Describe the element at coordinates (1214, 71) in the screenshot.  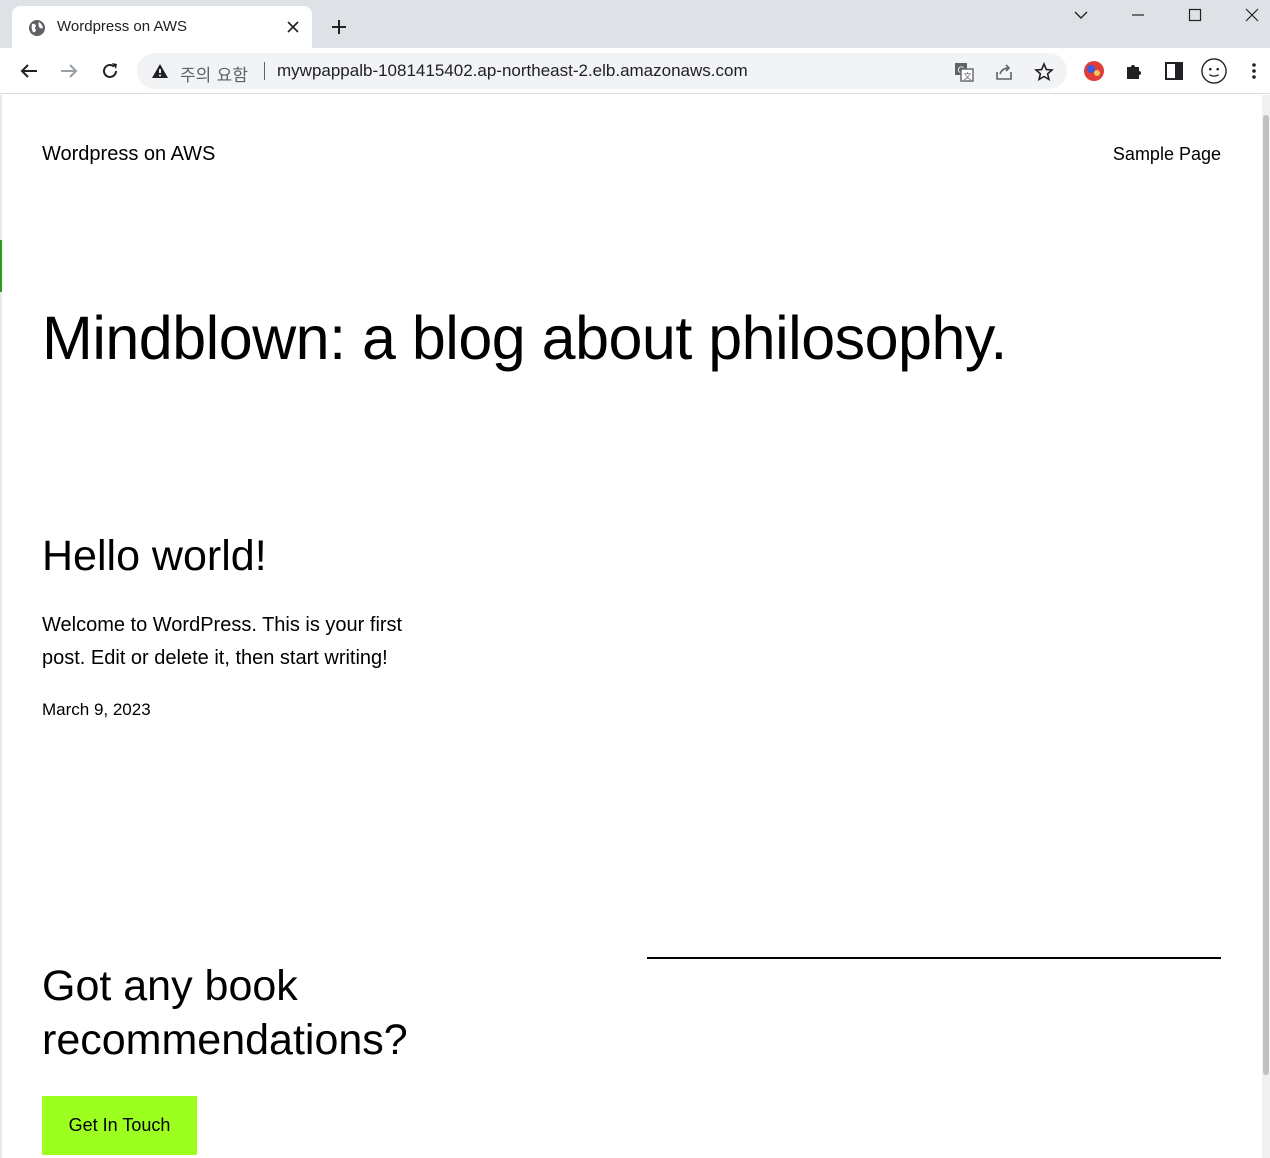
I see `profile-avatar-icon` at that location.